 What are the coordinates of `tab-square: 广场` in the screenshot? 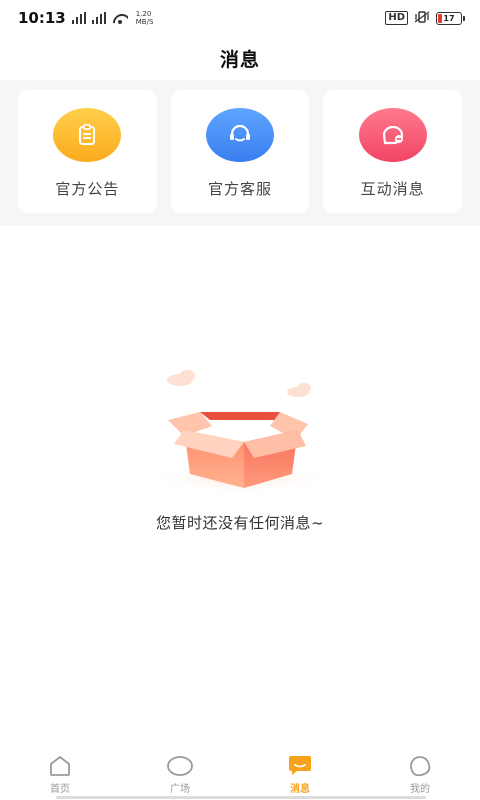 It's located at (180, 773).